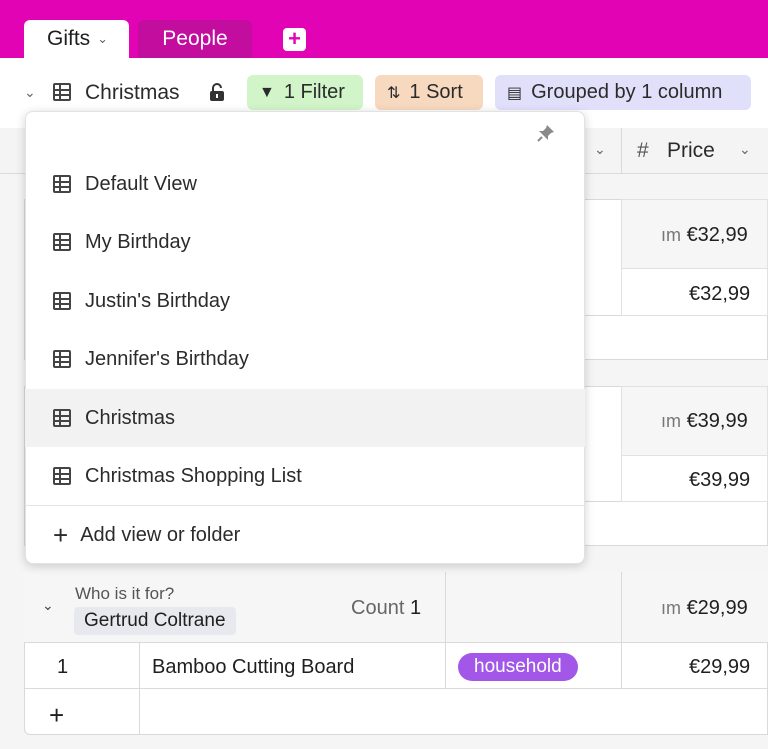 The width and height of the screenshot is (768, 749). I want to click on view-item-label: Justin's Birthday, so click(157, 300).